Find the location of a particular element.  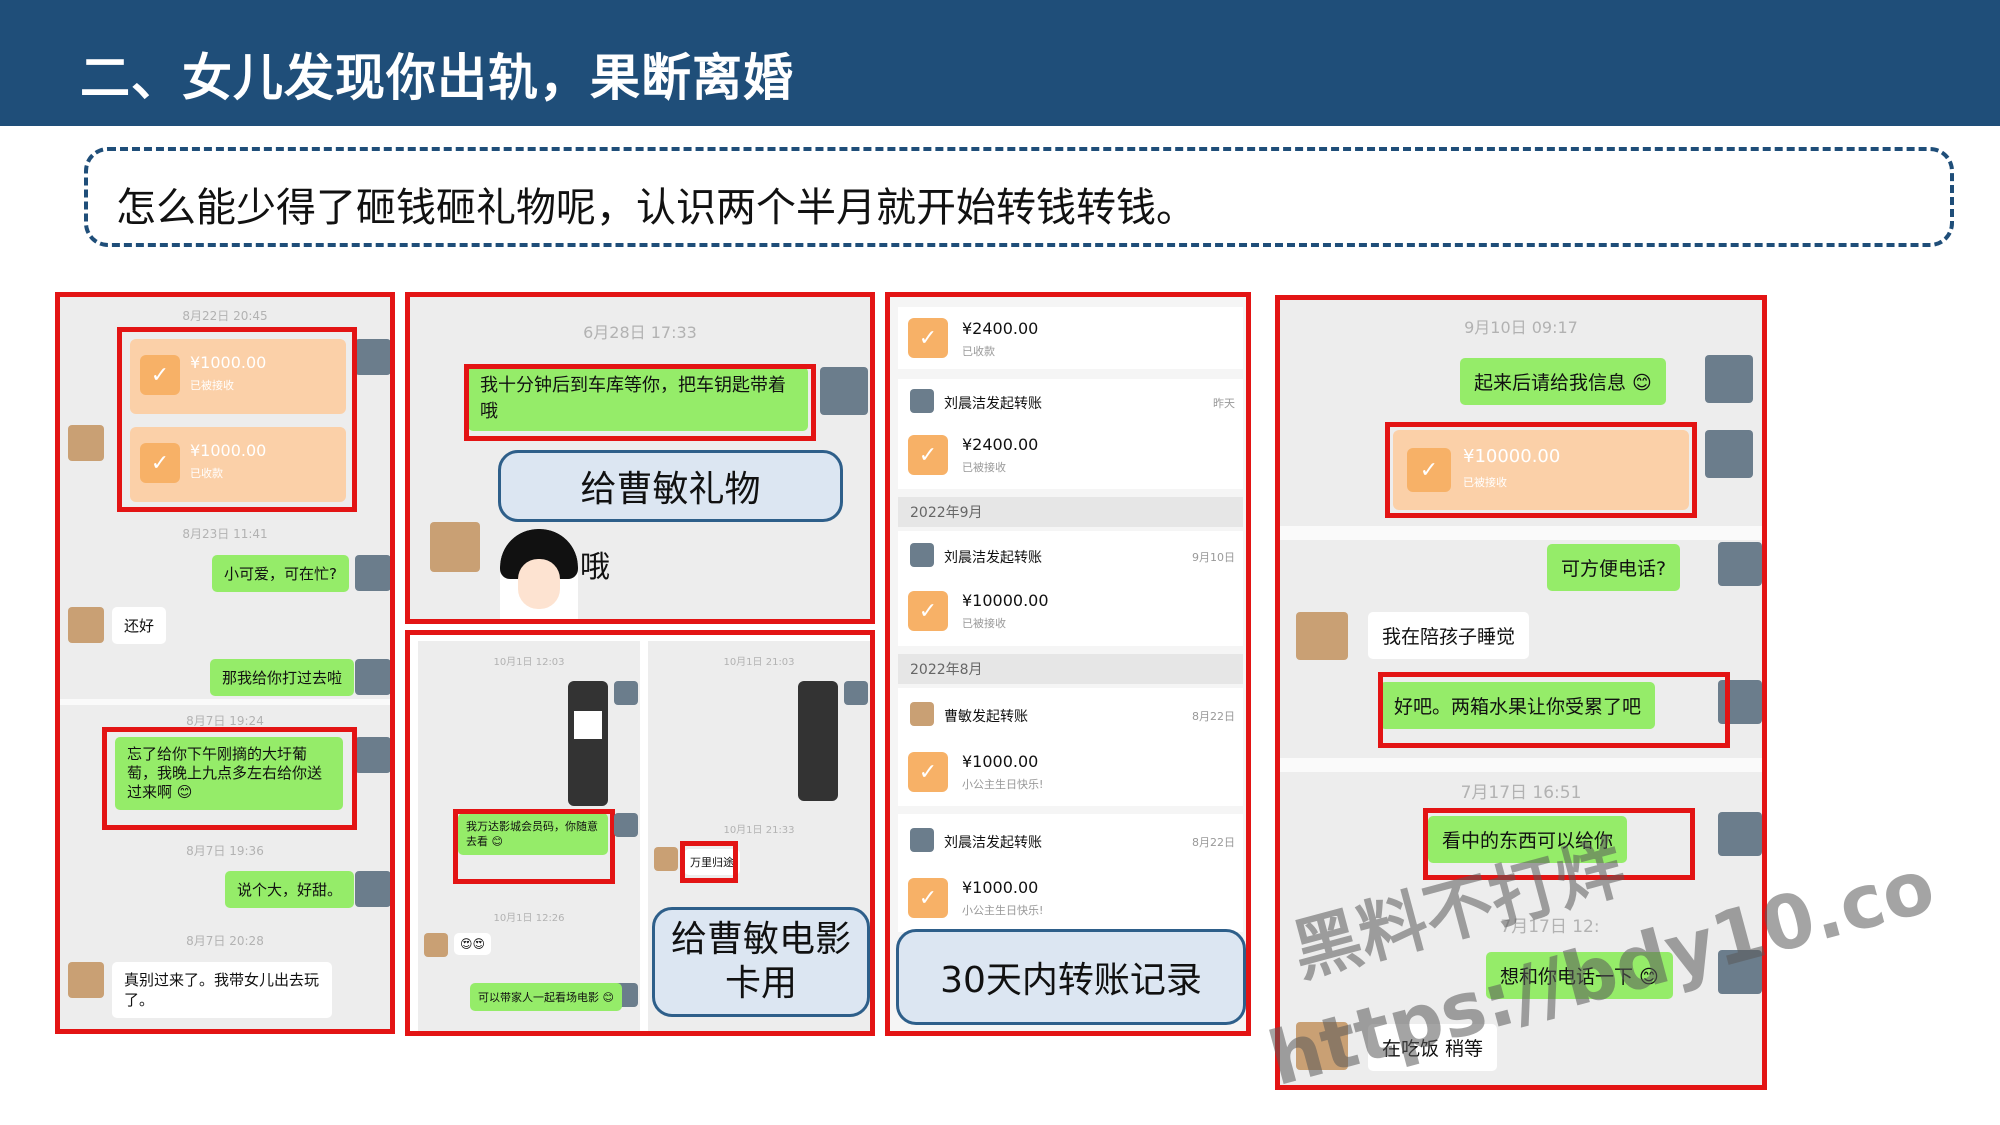

timestamp: 9月10日 09:17 is located at coordinates (1521, 327).